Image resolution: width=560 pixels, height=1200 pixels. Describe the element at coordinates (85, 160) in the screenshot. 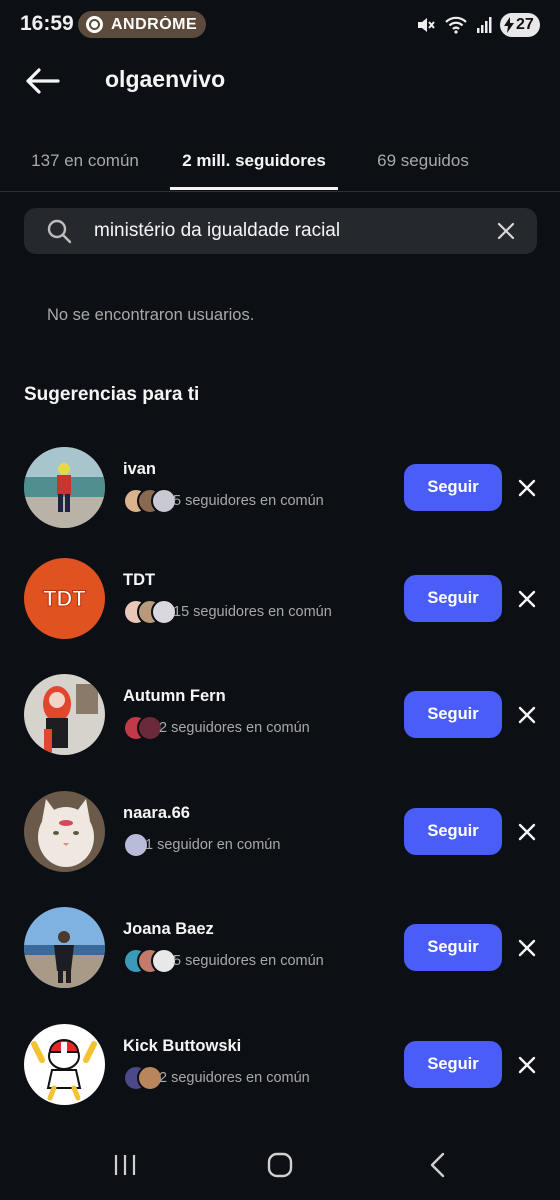

I see `tab-mutual: 137 en común` at that location.